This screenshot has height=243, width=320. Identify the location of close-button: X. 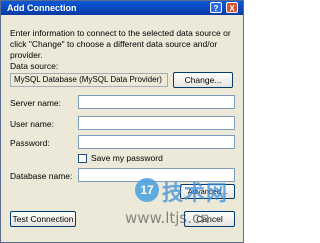
(232, 7).